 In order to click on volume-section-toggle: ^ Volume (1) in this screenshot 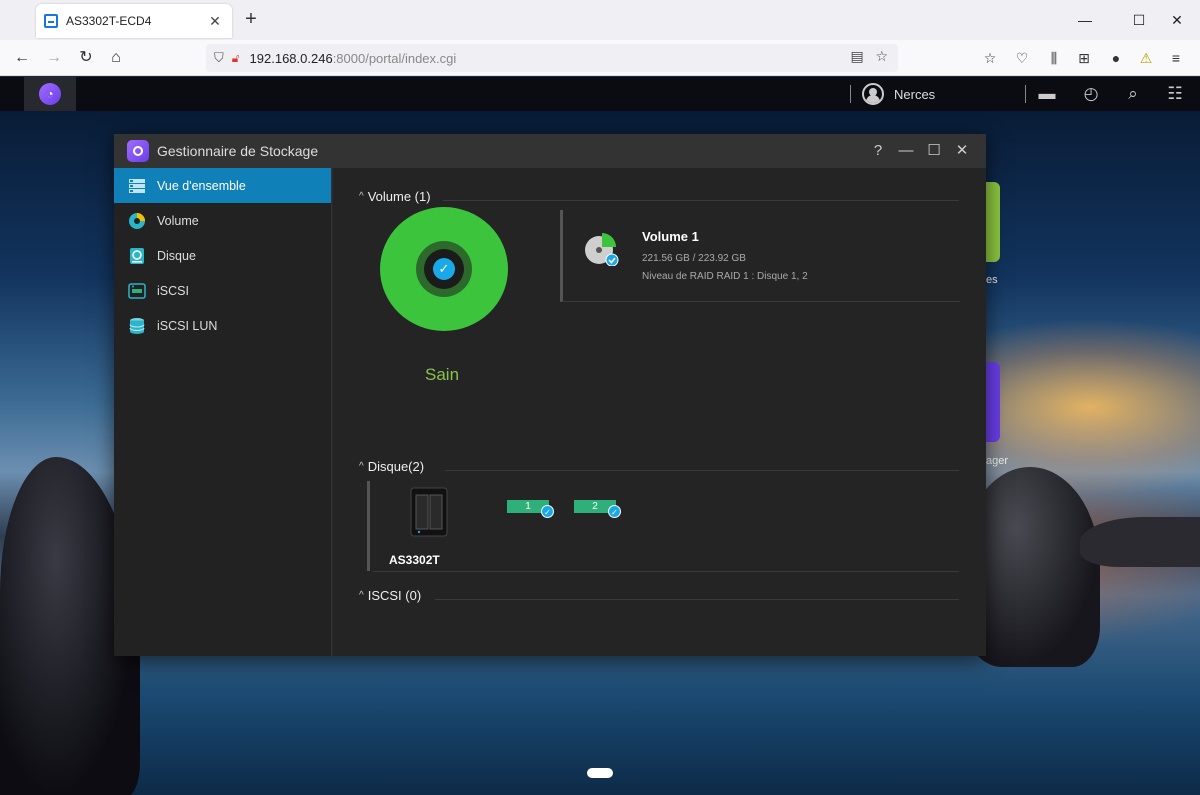, I will do `click(395, 196)`.